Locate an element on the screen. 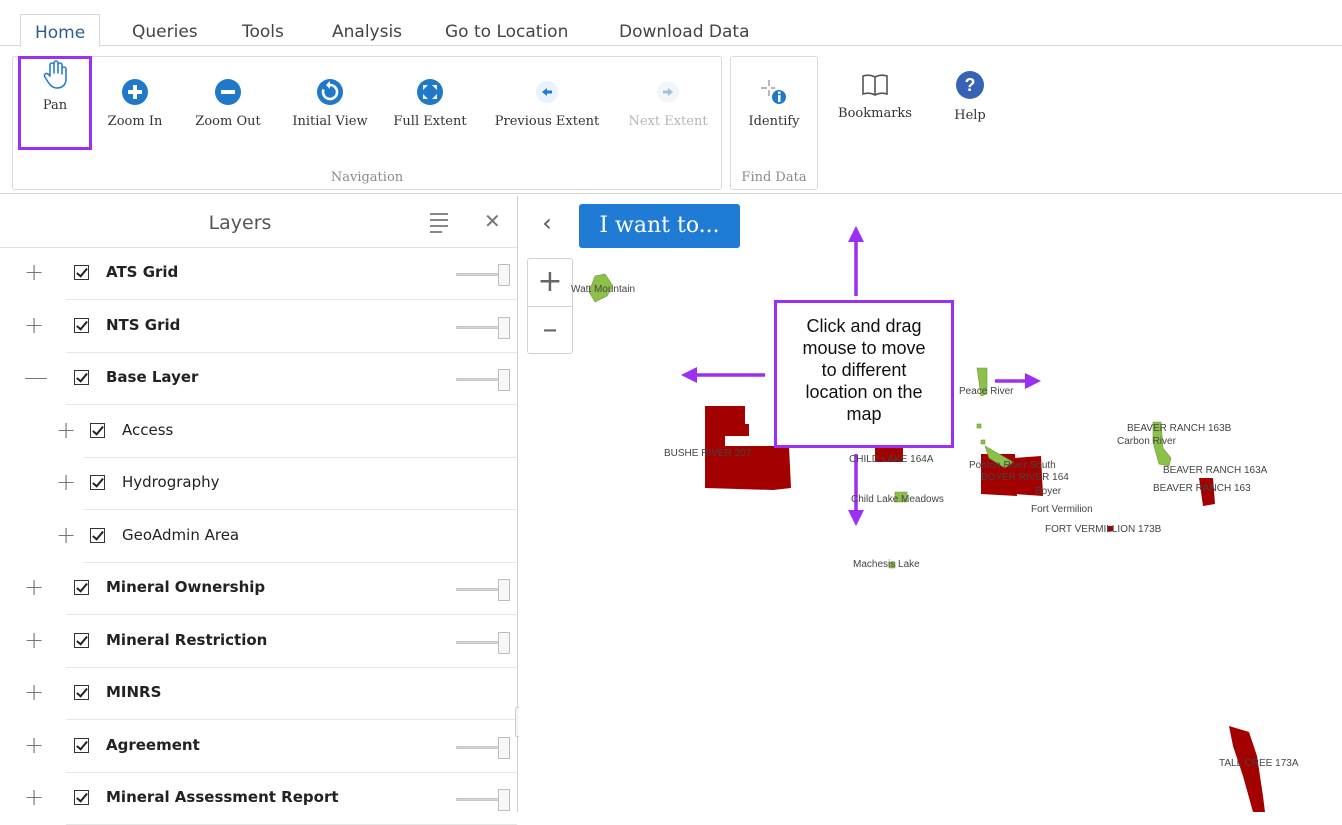 This screenshot has height=825, width=1342. tab-queries: Queries is located at coordinates (165, 30).